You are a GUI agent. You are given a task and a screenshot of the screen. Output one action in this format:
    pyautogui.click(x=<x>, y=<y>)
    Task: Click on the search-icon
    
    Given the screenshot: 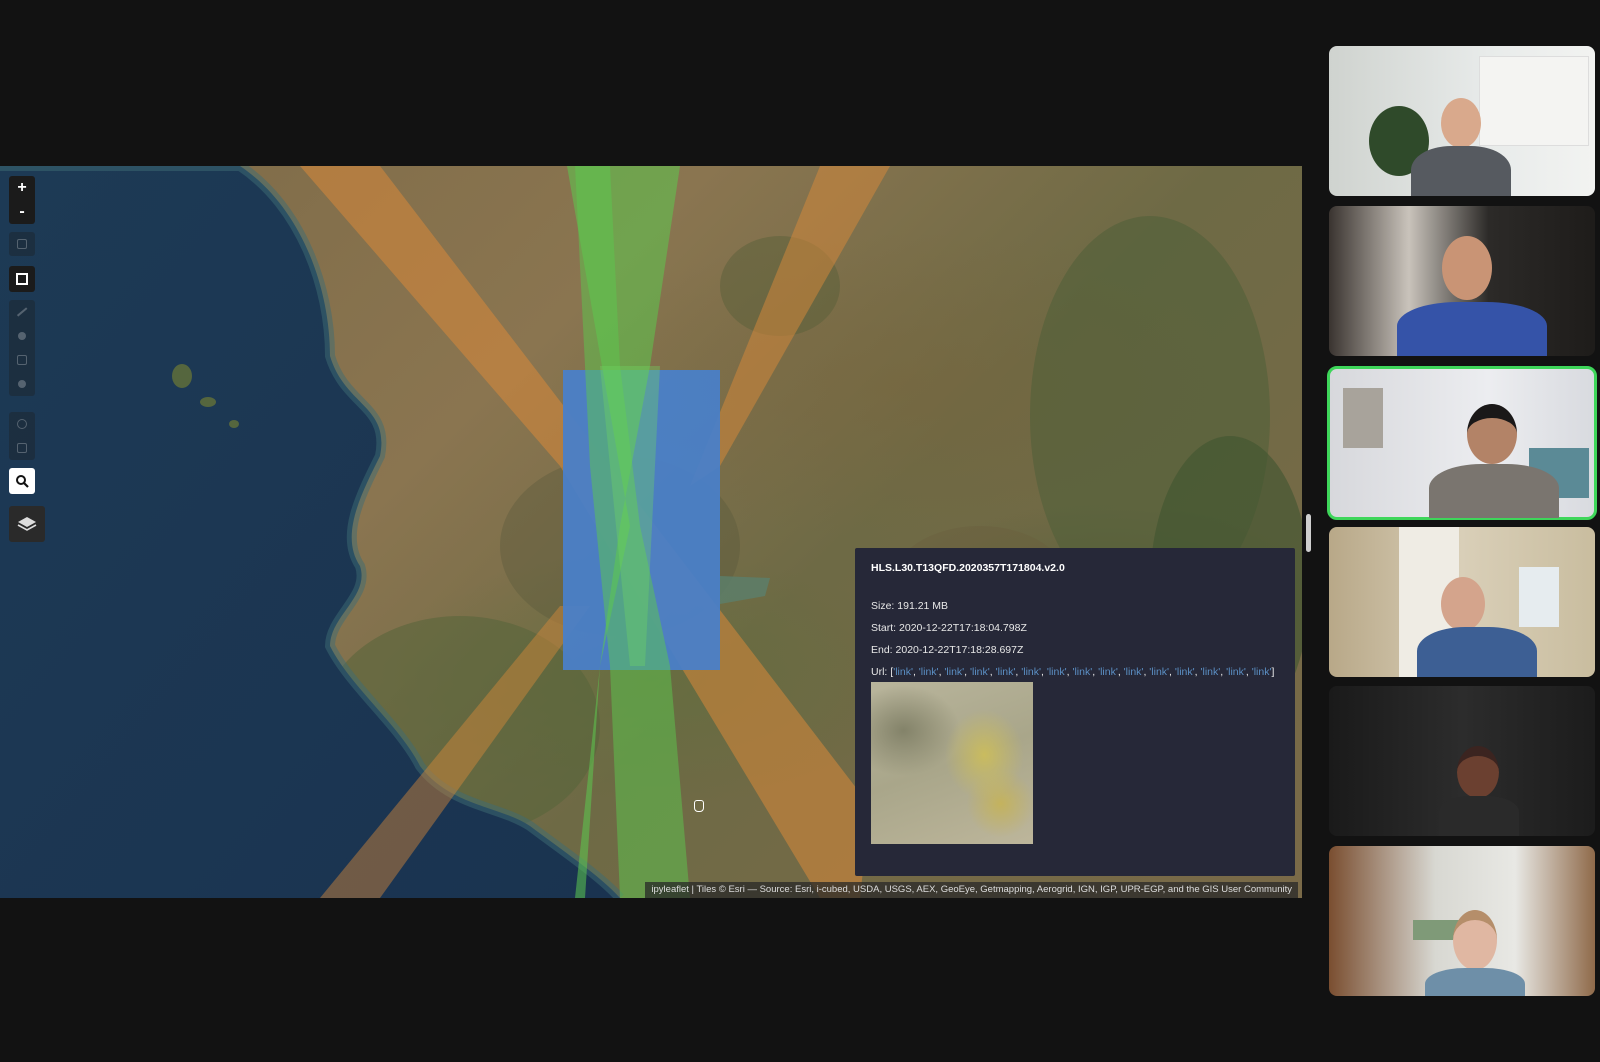 What is the action you would take?
    pyautogui.click(x=22, y=481)
    